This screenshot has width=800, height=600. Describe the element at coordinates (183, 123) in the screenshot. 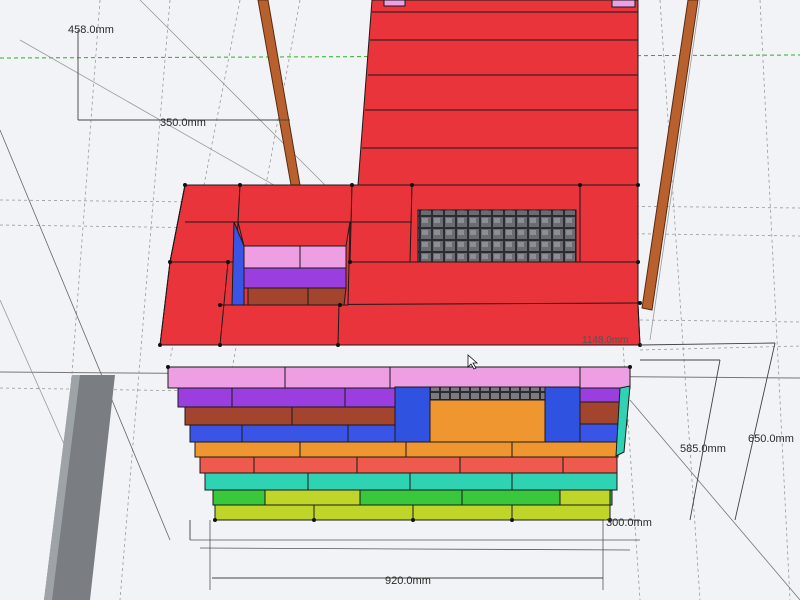

I see `dim-label-top-left-depth: 350.0mm` at that location.